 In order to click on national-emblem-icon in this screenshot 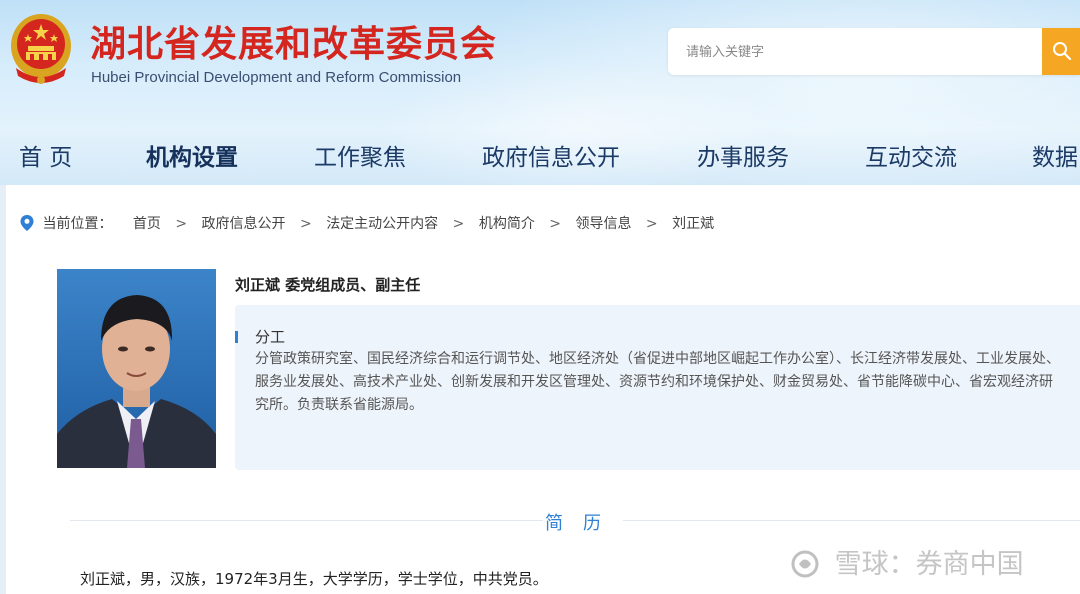, I will do `click(41, 48)`.